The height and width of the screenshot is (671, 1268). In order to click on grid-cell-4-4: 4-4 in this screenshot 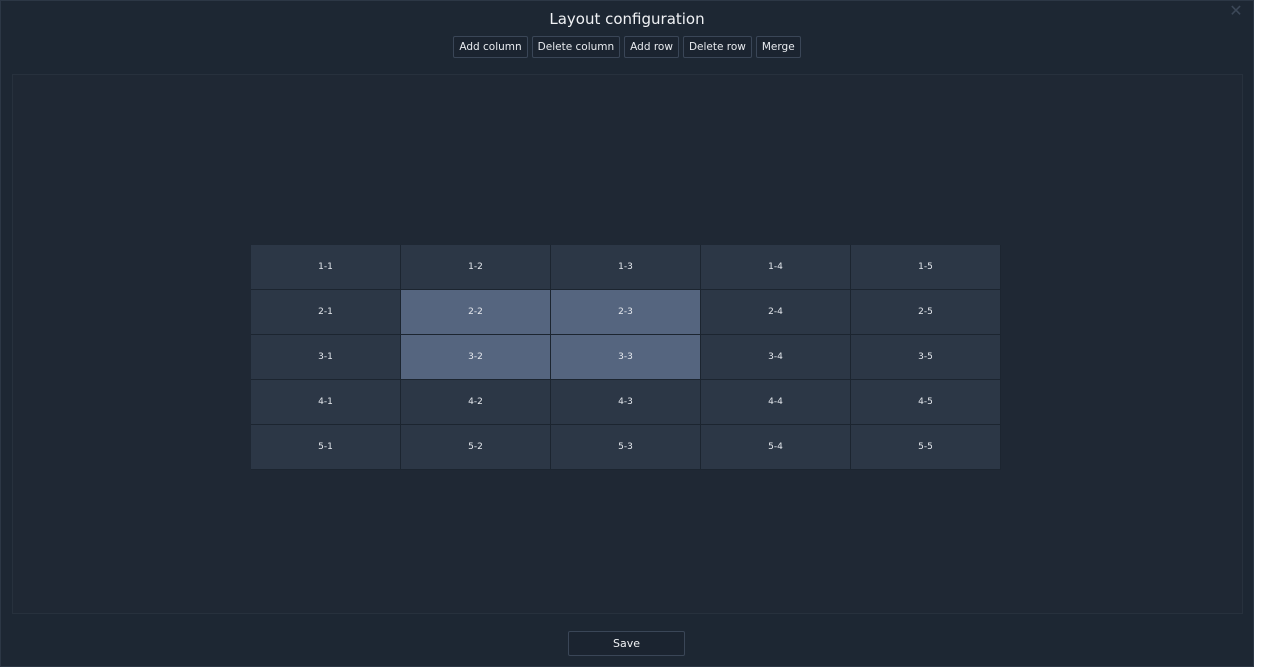, I will do `click(776, 402)`.